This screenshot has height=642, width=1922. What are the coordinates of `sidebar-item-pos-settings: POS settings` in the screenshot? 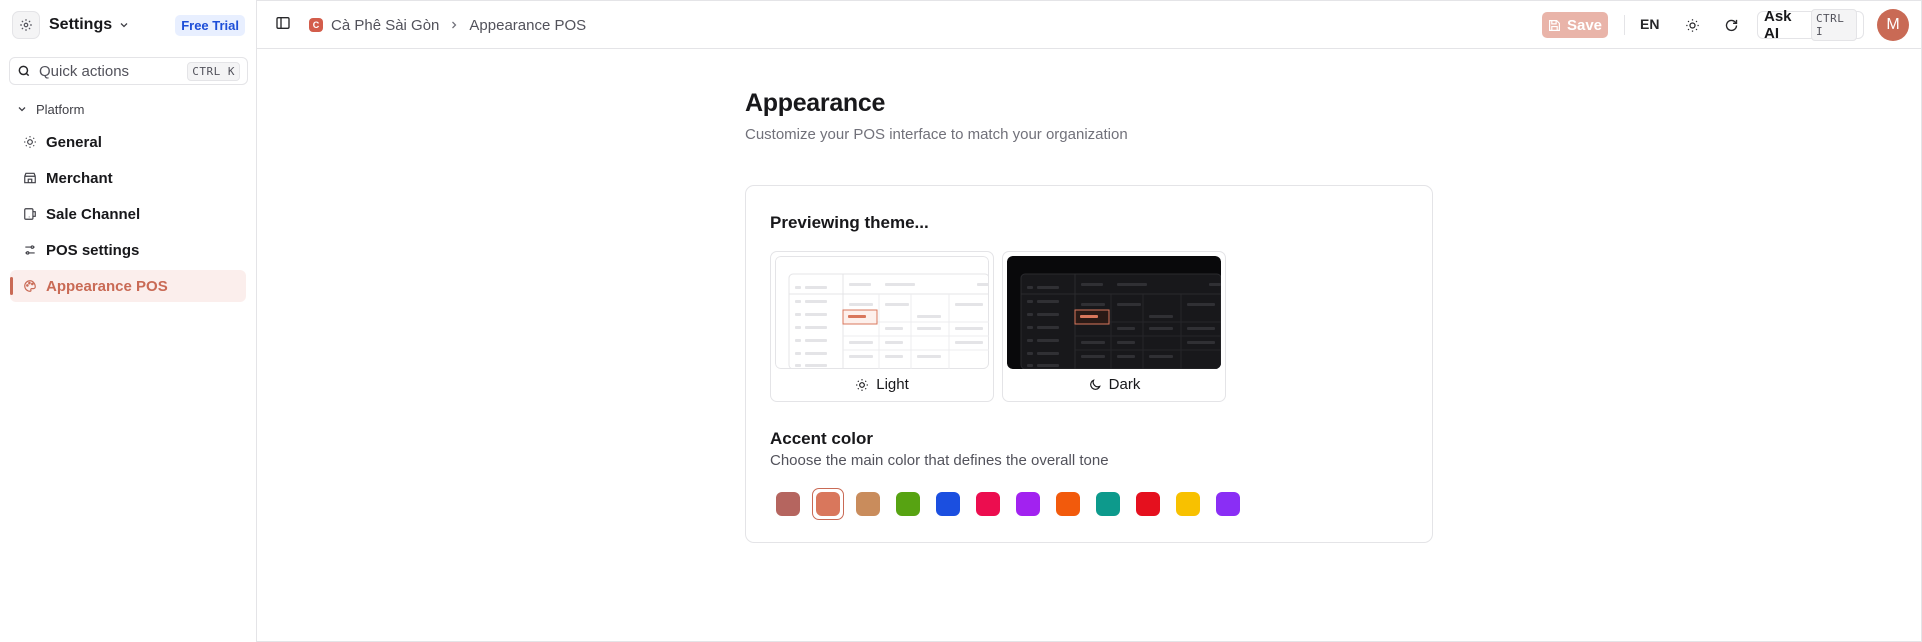 It's located at (128, 250).